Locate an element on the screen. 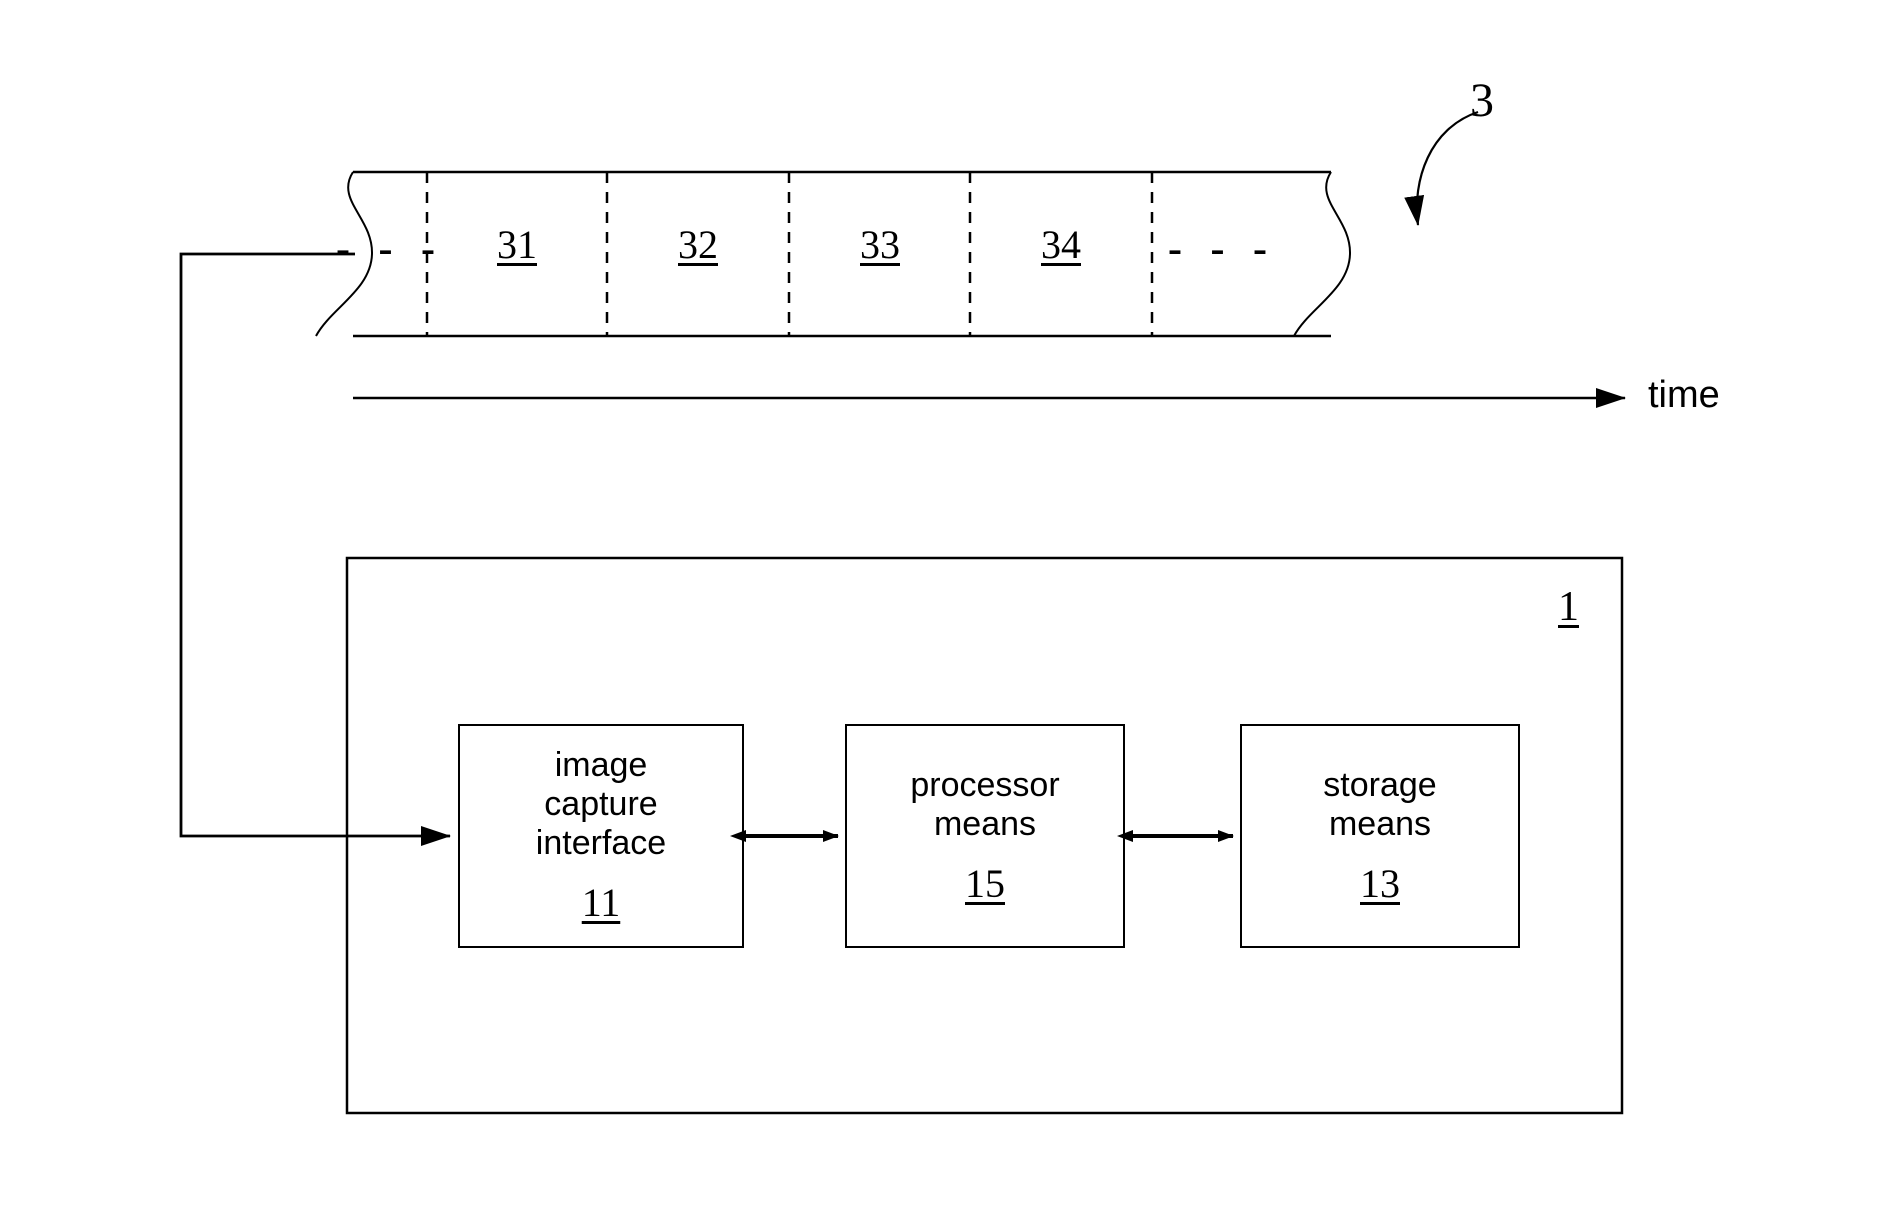 This screenshot has width=1904, height=1216. reference-numeral-3: 3 is located at coordinates (1482, 100).